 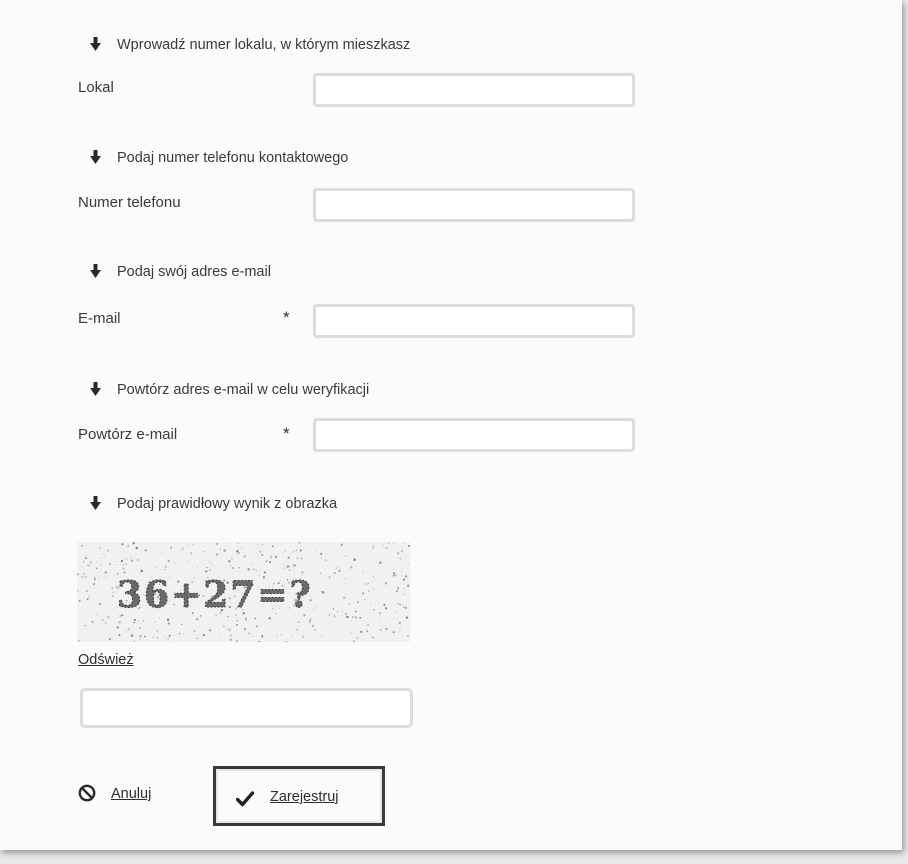 What do you see at coordinates (243, 390) in the screenshot?
I see `hint-text: Powtórz adres e-mail w celu weryfikacji` at bounding box center [243, 390].